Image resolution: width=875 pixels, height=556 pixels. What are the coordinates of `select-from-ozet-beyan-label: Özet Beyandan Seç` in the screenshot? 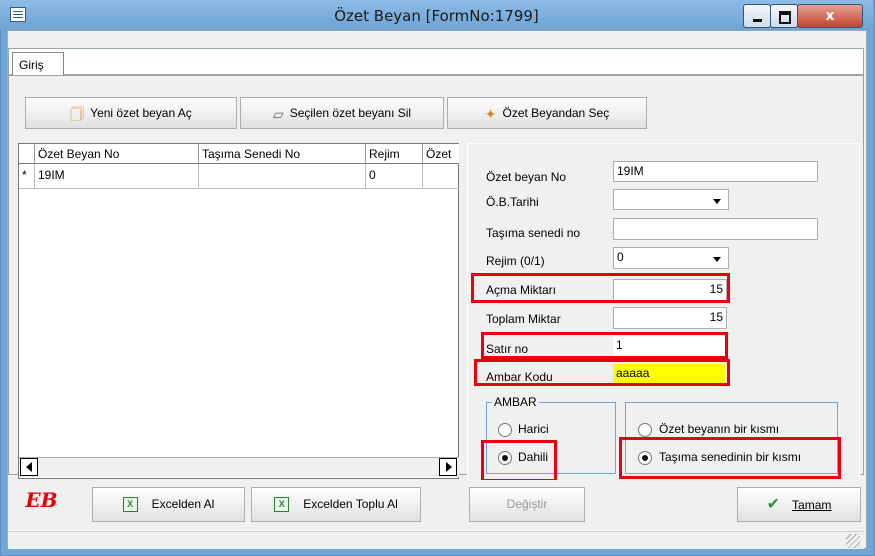 It's located at (556, 113).